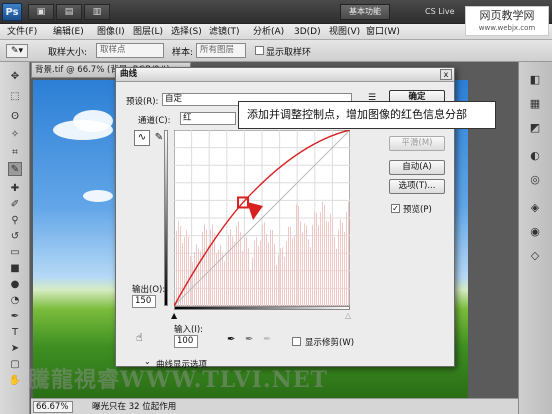 This screenshot has width=552, height=414. Describe the element at coordinates (15, 269) in the screenshot. I see `gradient-tool-icon: ■` at that location.